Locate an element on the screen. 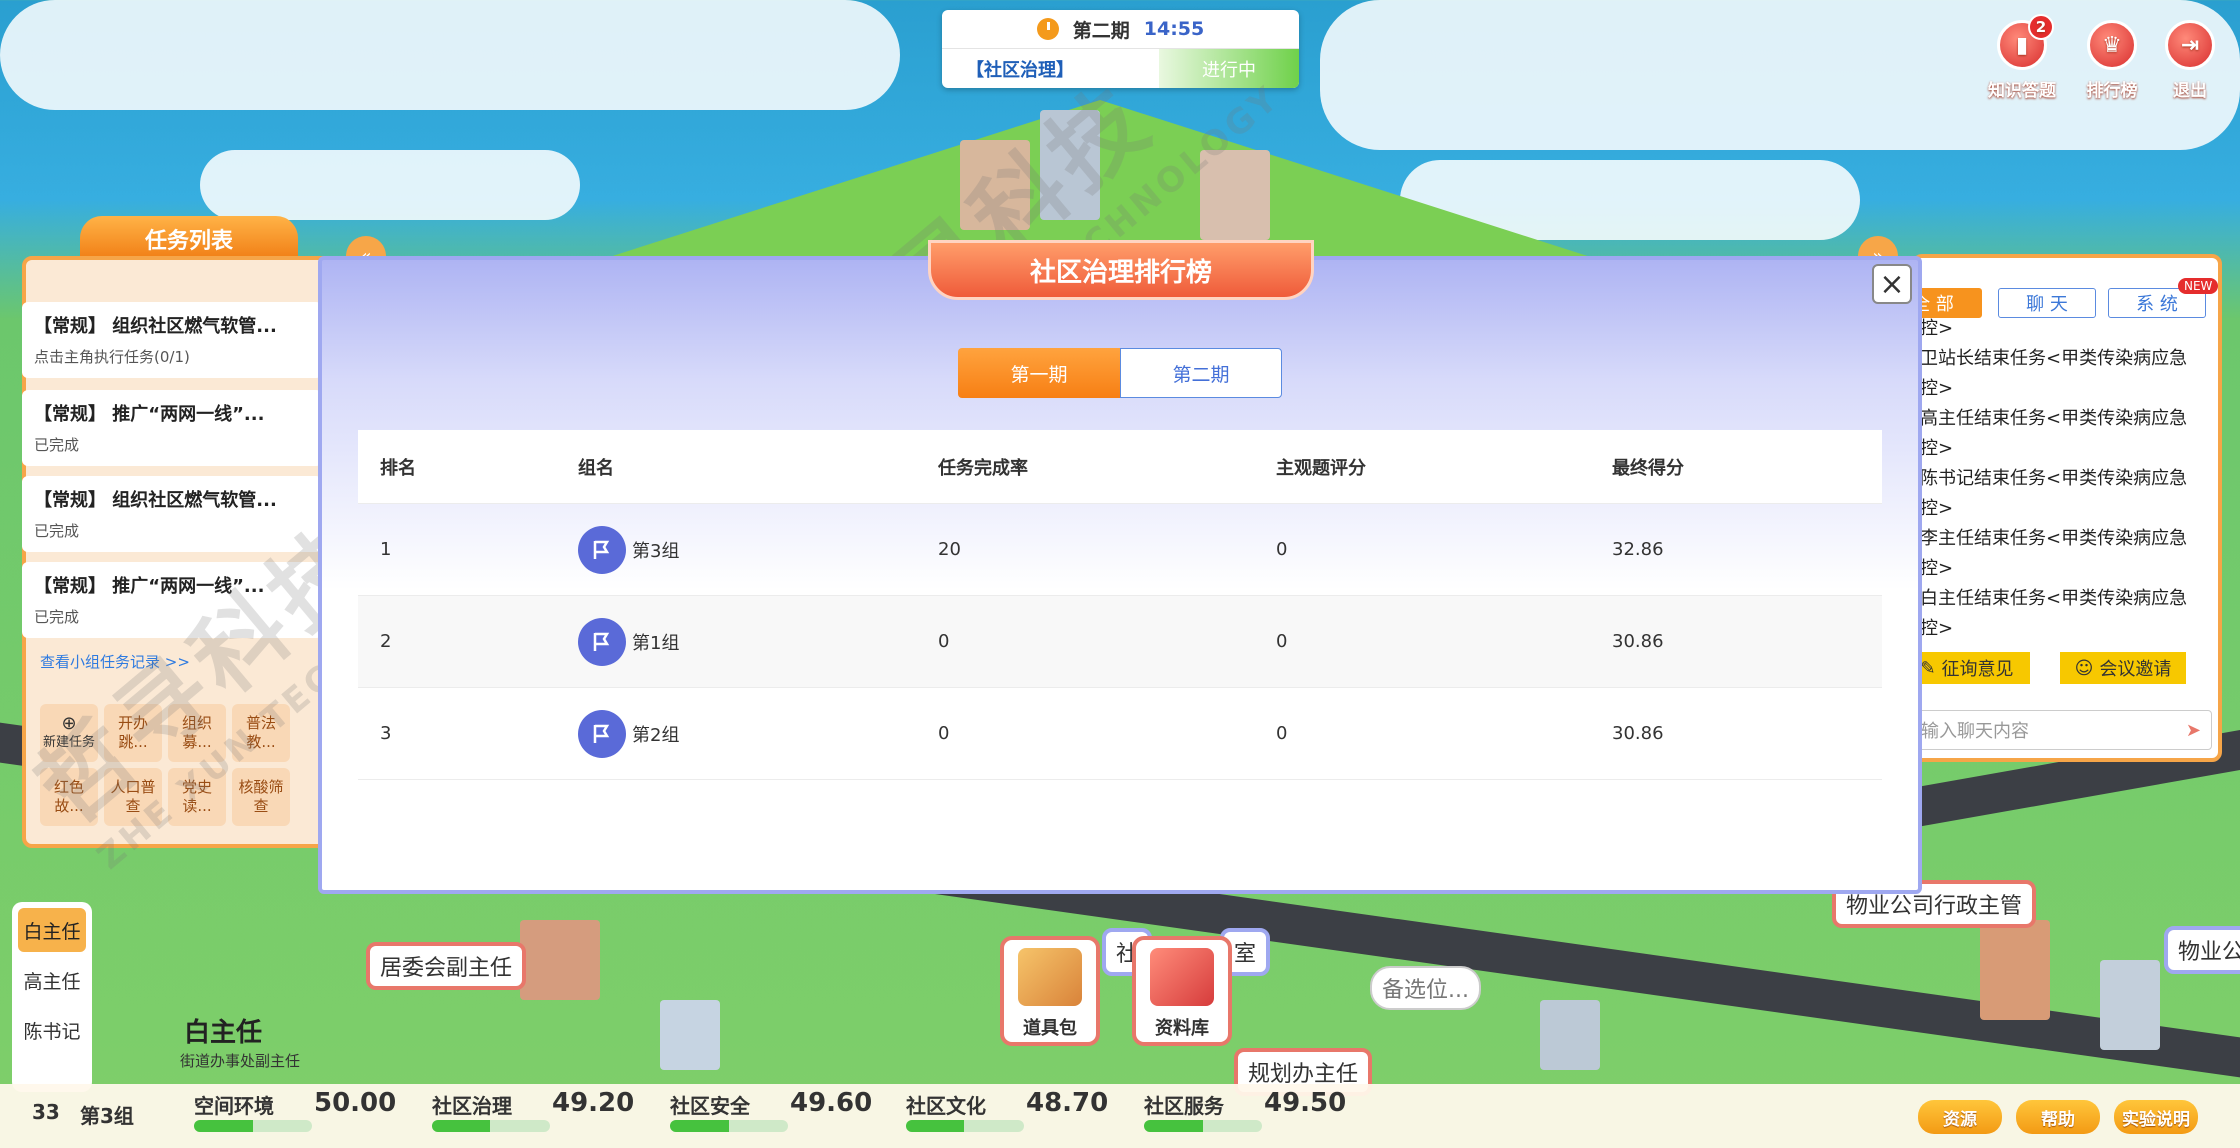 This screenshot has height=1148, width=2240. exit-label: 退出 is located at coordinates (2190, 91).